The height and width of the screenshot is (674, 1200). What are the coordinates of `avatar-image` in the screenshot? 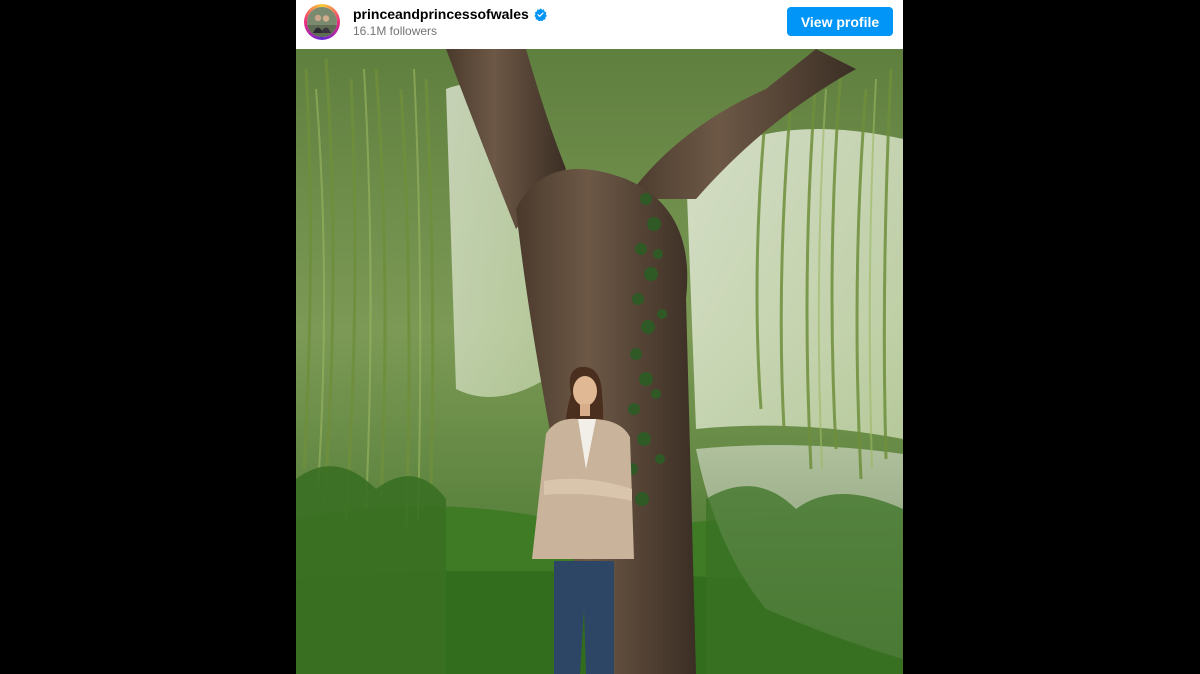 It's located at (322, 22).